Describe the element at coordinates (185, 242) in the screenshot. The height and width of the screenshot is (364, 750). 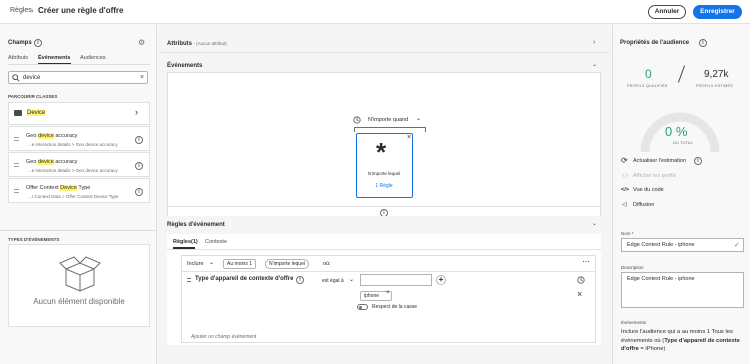
I see `tab-rules: Règles(1)` at that location.